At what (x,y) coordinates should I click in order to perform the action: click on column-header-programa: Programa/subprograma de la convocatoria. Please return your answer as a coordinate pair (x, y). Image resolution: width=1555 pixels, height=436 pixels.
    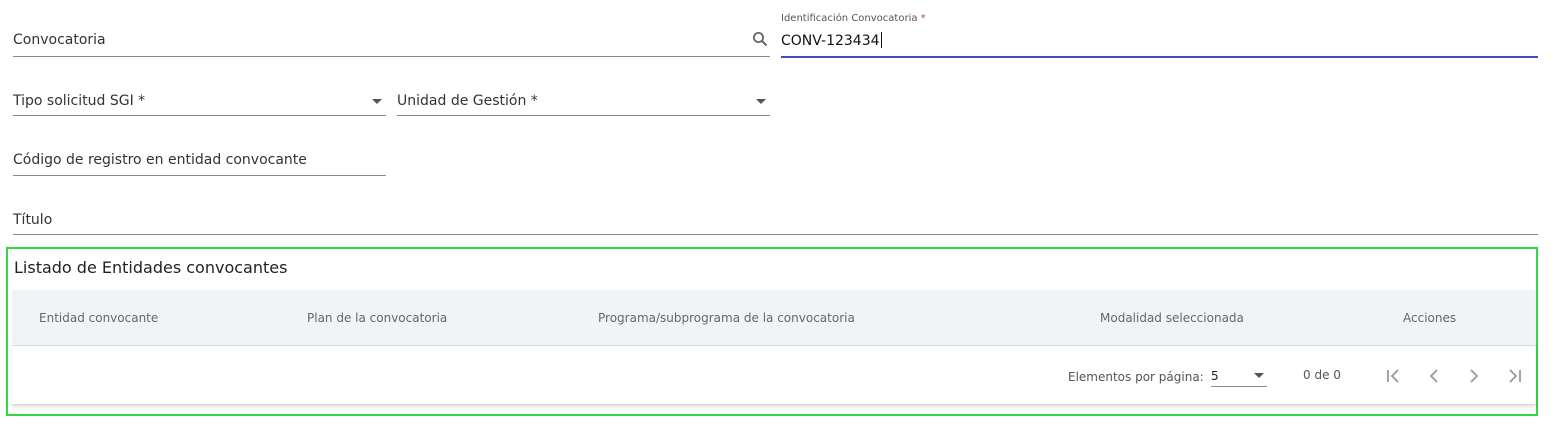
    Looking at the image, I should click on (726, 318).